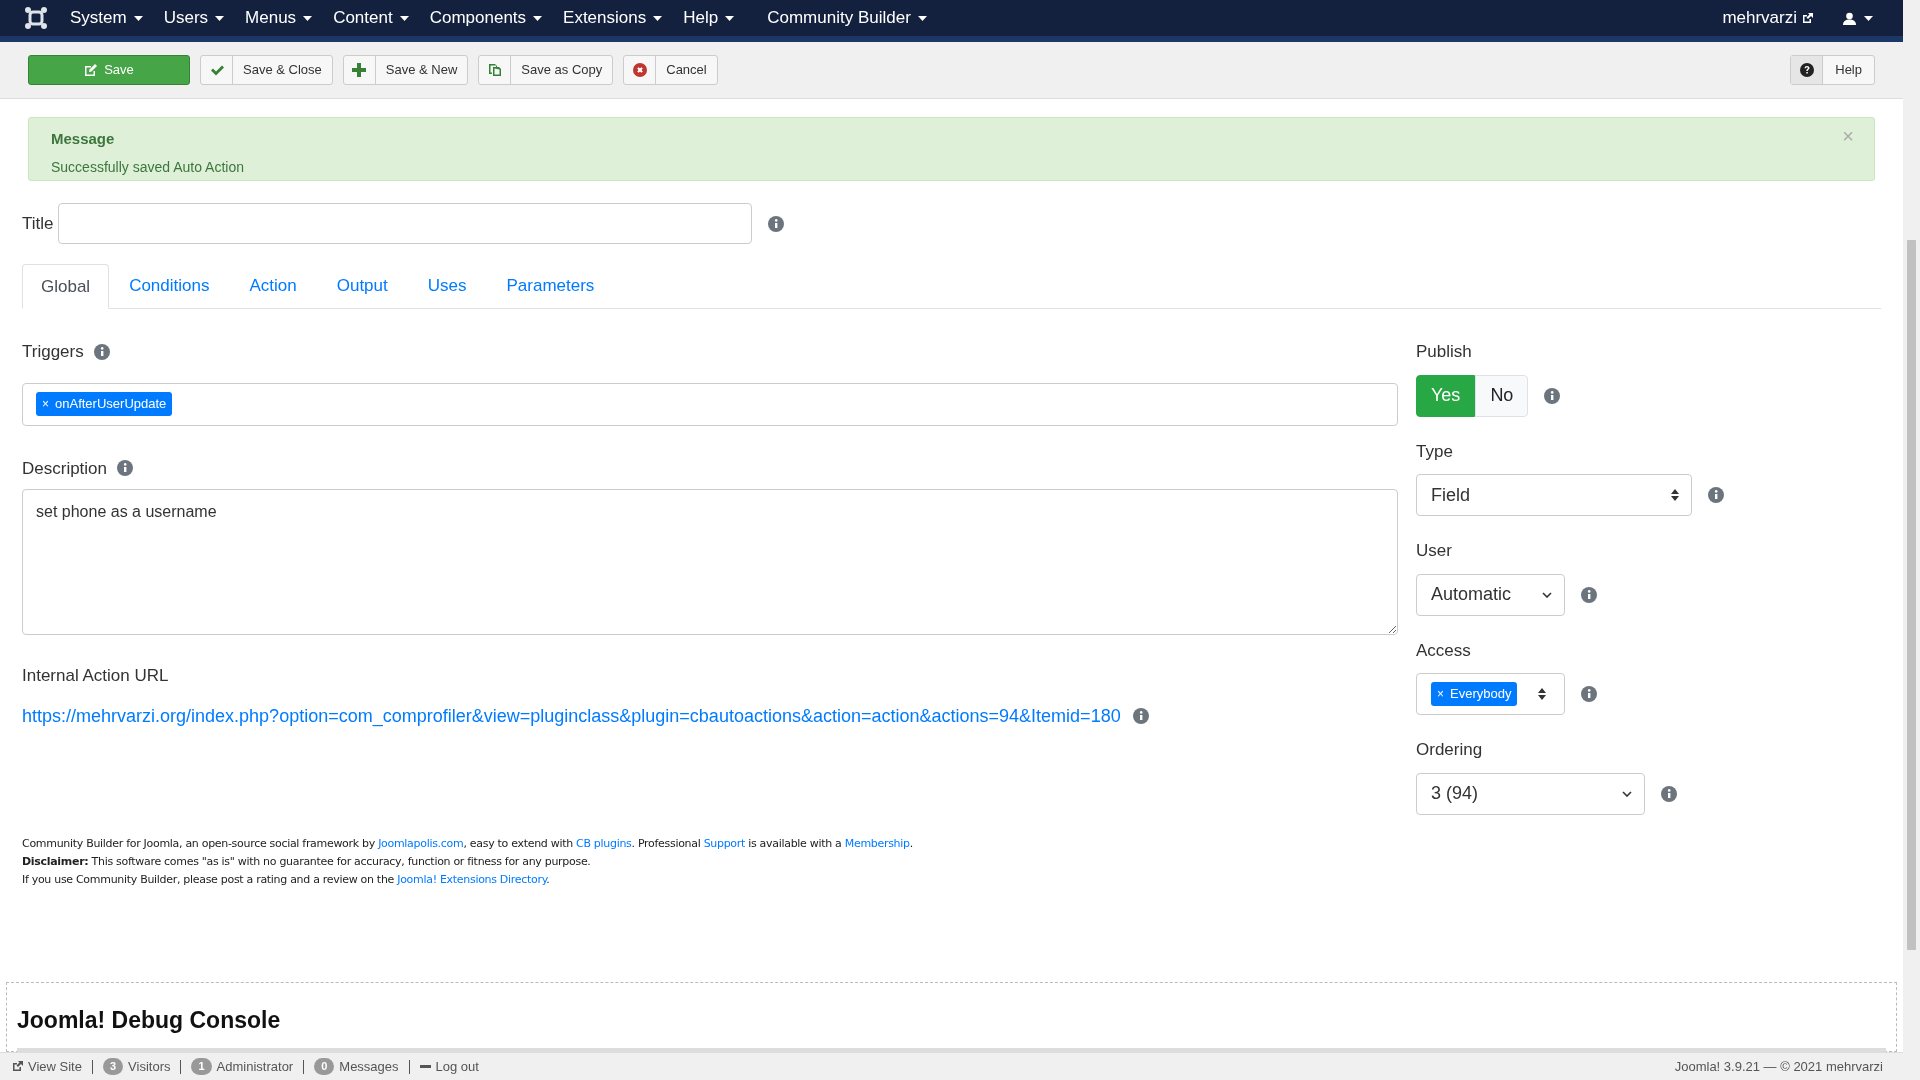 The width and height of the screenshot is (1920, 1080). Describe the element at coordinates (266, 70) in the screenshot. I see `toolbar-button: Save & Close` at that location.